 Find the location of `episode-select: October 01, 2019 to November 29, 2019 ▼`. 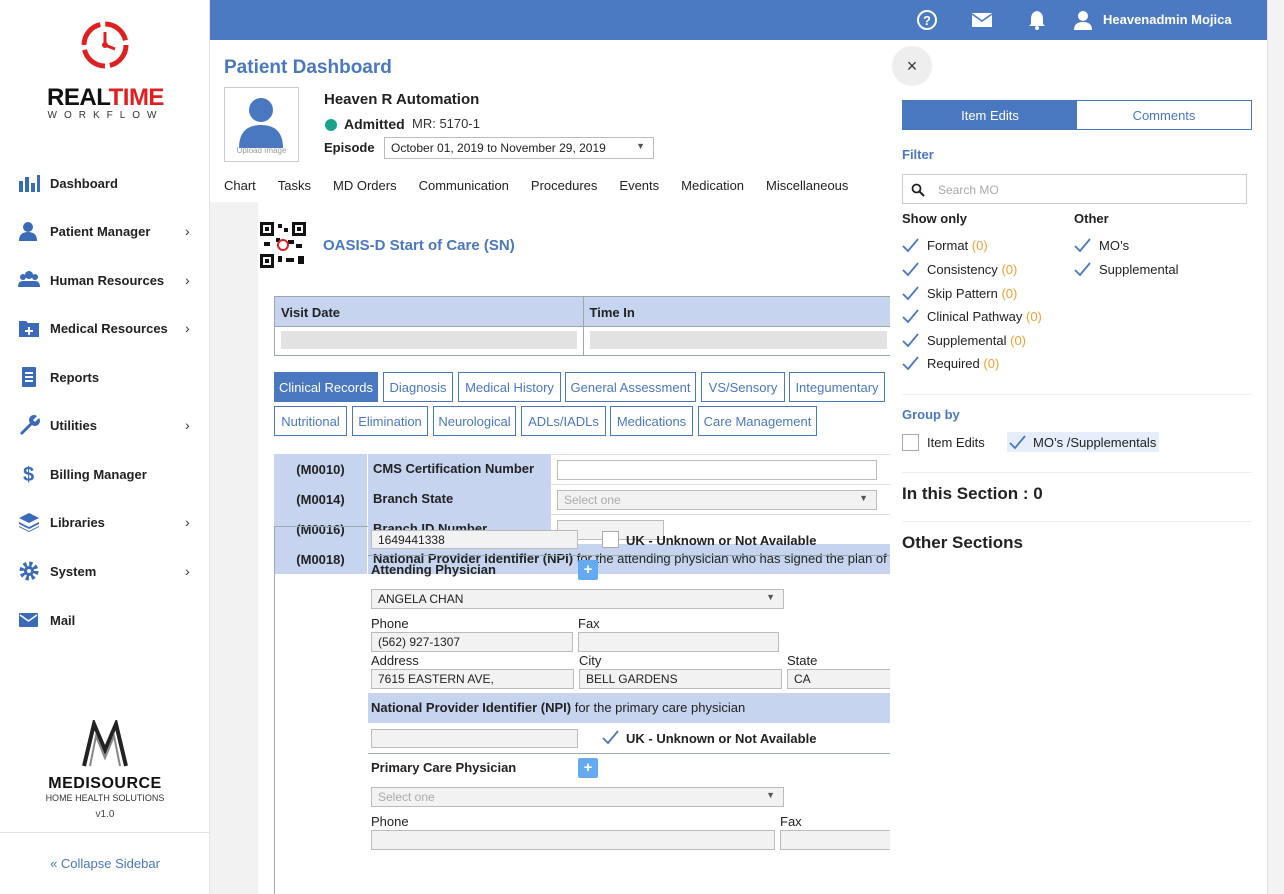

episode-select: October 01, 2019 to November 29, 2019 ▼ is located at coordinates (519, 148).